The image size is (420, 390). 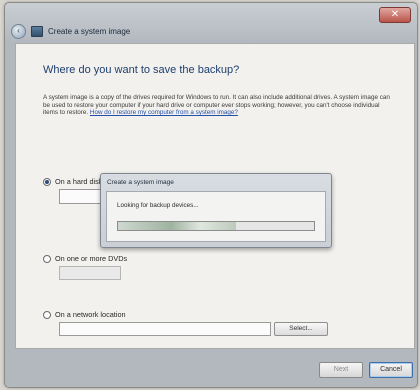 What do you see at coordinates (141, 70) in the screenshot?
I see `page-title: Where do you want to save the backup?` at bounding box center [141, 70].